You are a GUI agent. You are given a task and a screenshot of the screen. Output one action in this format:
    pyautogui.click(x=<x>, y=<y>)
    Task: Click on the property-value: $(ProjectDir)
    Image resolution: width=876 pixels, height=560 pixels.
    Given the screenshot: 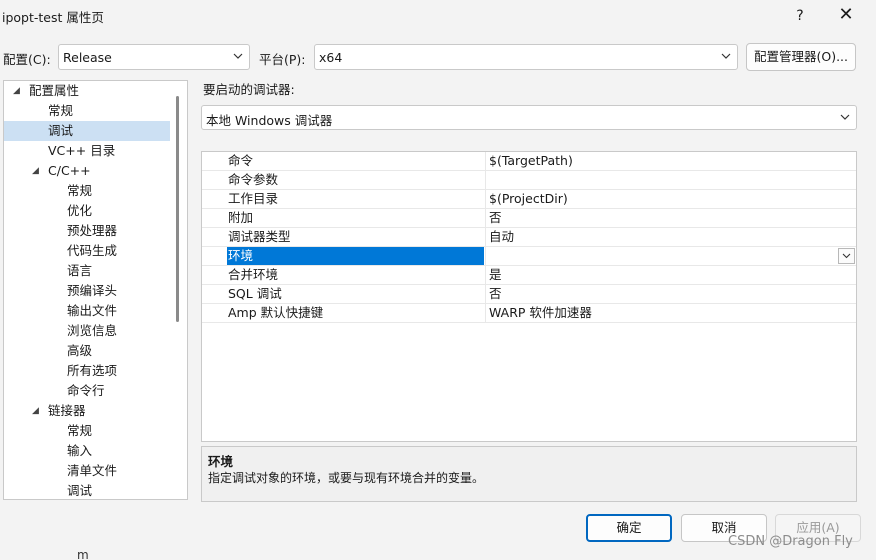 What is the action you would take?
    pyautogui.click(x=670, y=199)
    